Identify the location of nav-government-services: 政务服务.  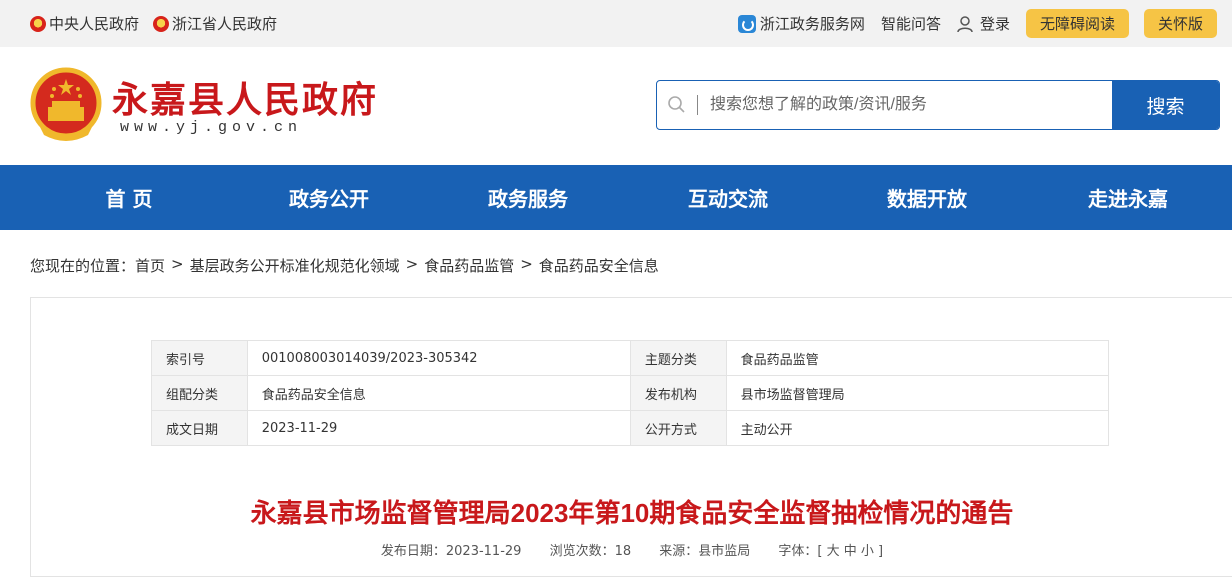
(528, 197).